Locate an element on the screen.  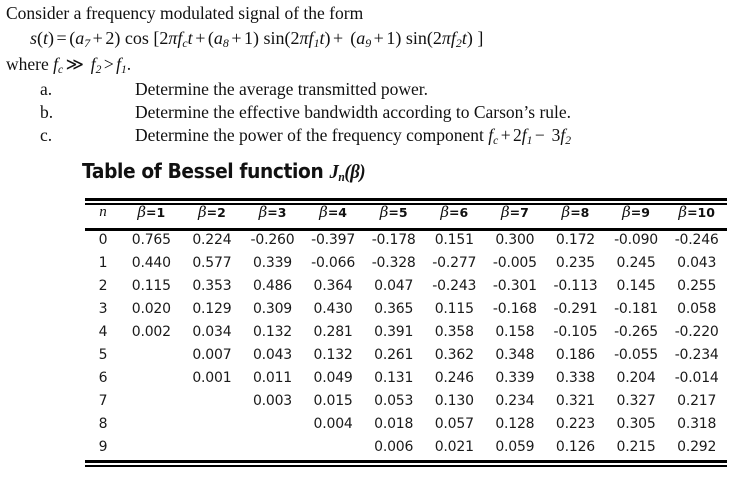
cell-n4-beta7: 0.158 is located at coordinates (515, 331).